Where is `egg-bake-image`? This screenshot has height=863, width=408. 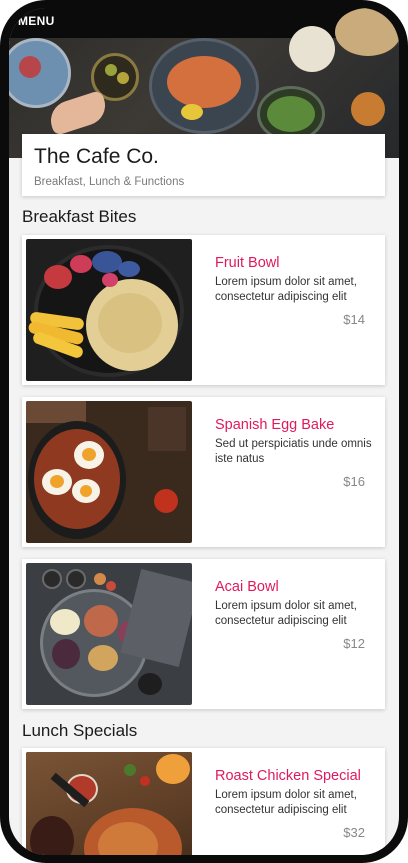 egg-bake-image is located at coordinates (109, 472).